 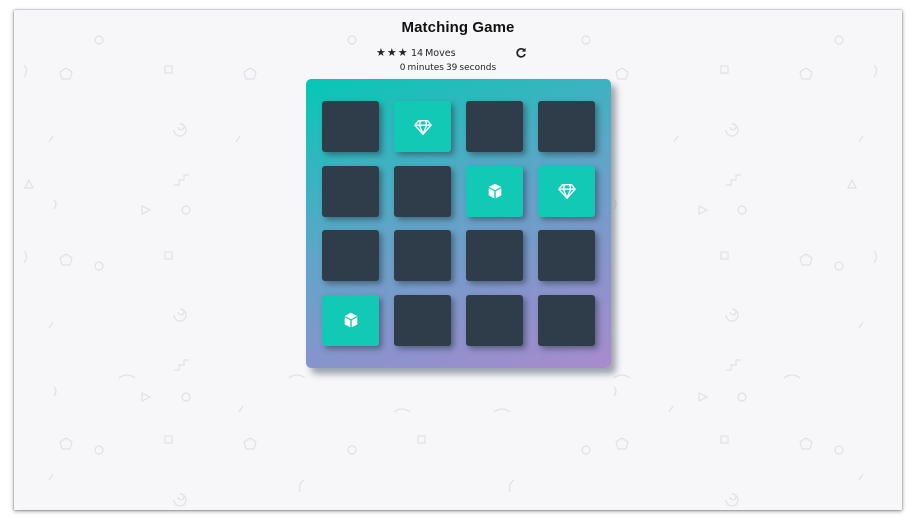 I want to click on star-rating: ★ ★ ★, so click(x=392, y=53).